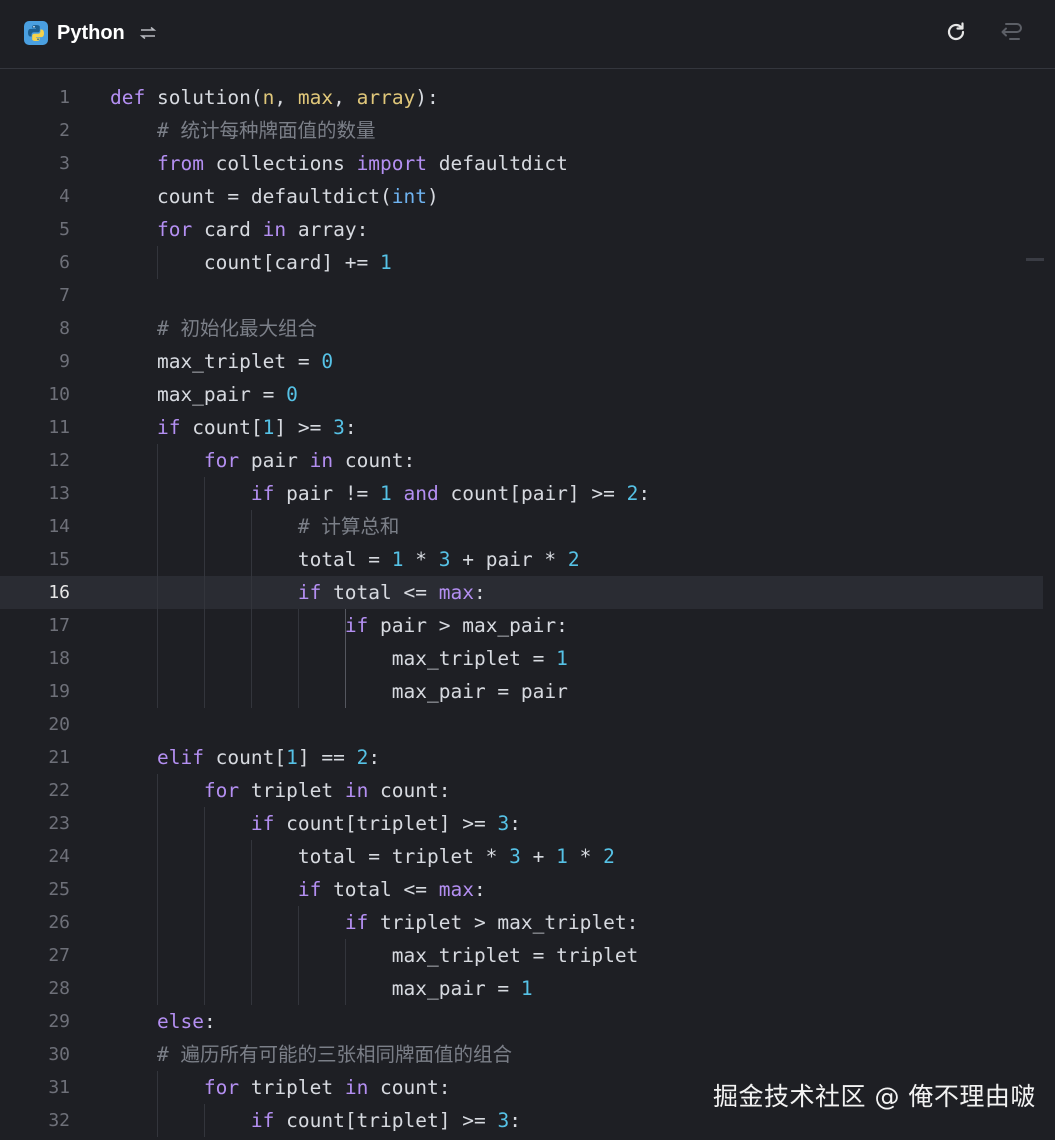 This screenshot has width=1055, height=1140. What do you see at coordinates (59, 1021) in the screenshot?
I see `line-number: 29` at bounding box center [59, 1021].